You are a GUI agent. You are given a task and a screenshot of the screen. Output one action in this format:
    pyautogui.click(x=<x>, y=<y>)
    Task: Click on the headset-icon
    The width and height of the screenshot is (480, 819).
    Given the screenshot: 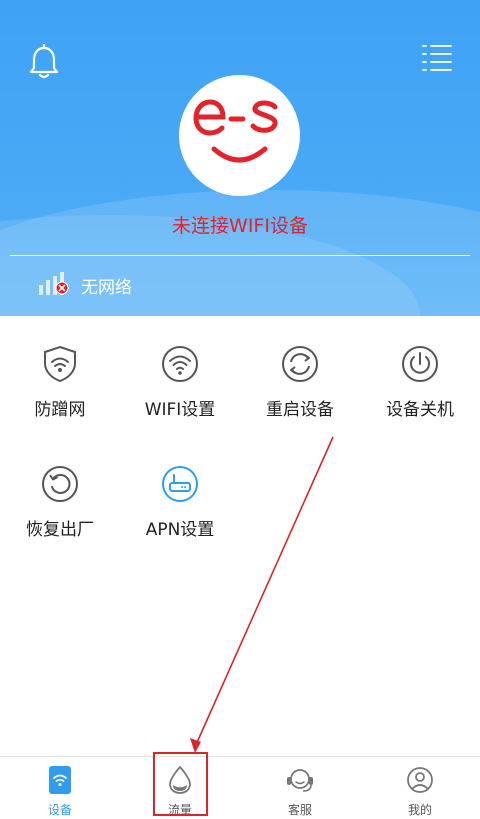 What is the action you would take?
    pyautogui.click(x=300, y=780)
    